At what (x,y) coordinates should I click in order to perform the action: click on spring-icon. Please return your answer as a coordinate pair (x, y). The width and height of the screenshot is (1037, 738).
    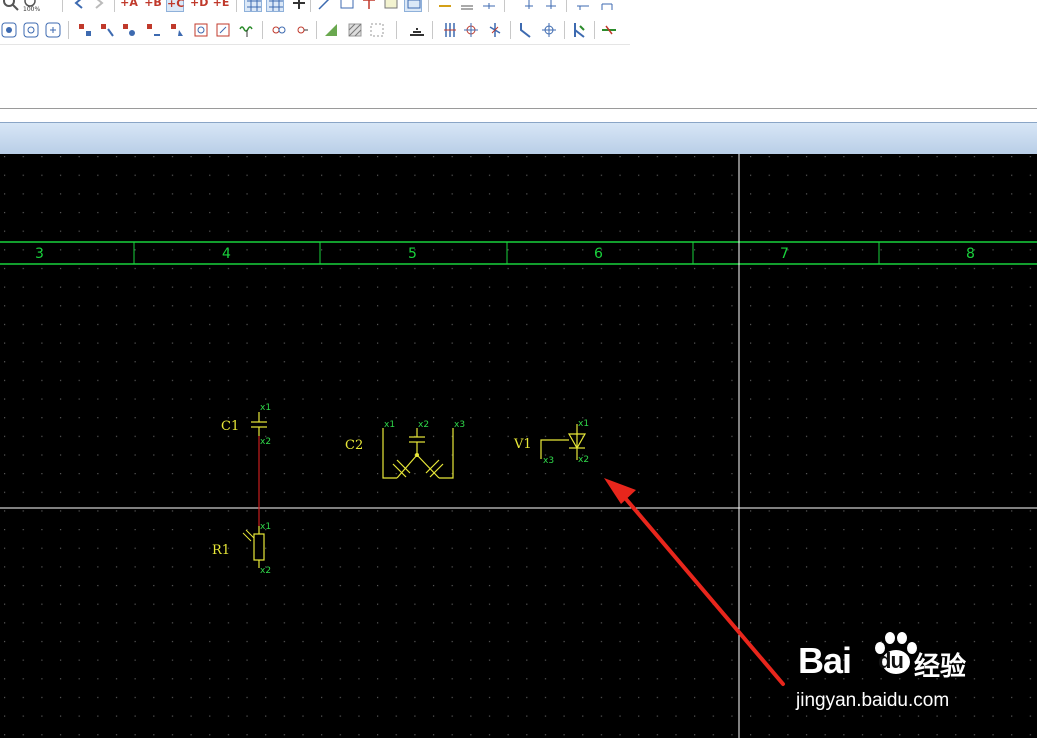
    Looking at the image, I should click on (247, 30).